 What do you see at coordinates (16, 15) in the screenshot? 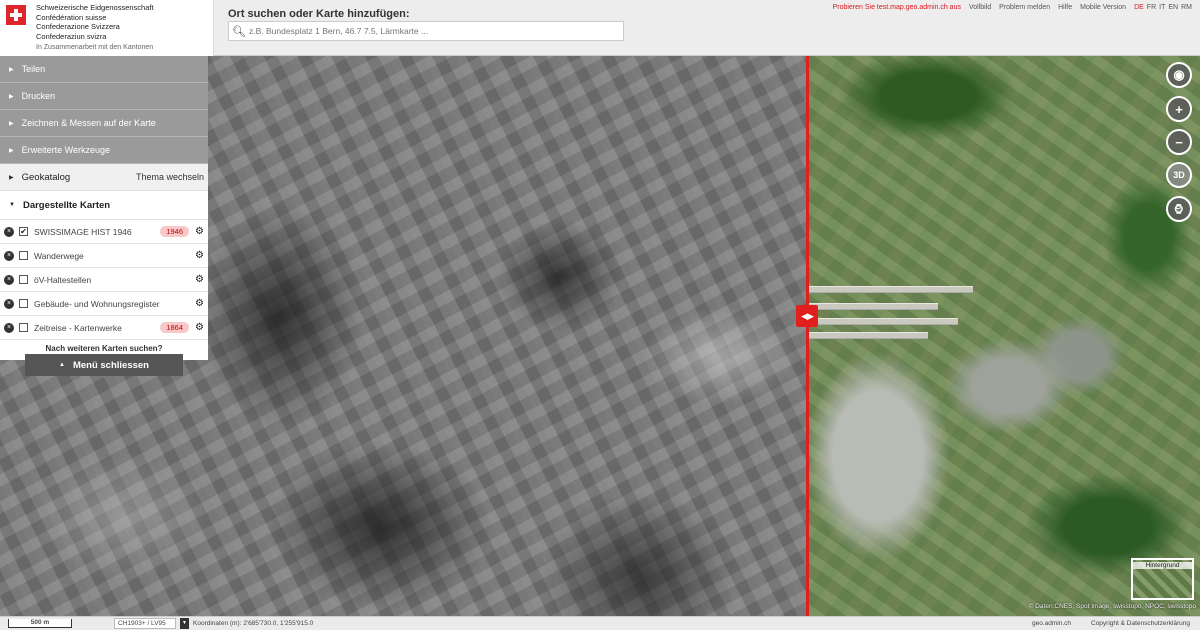
I see `swiss-flag-icon` at bounding box center [16, 15].